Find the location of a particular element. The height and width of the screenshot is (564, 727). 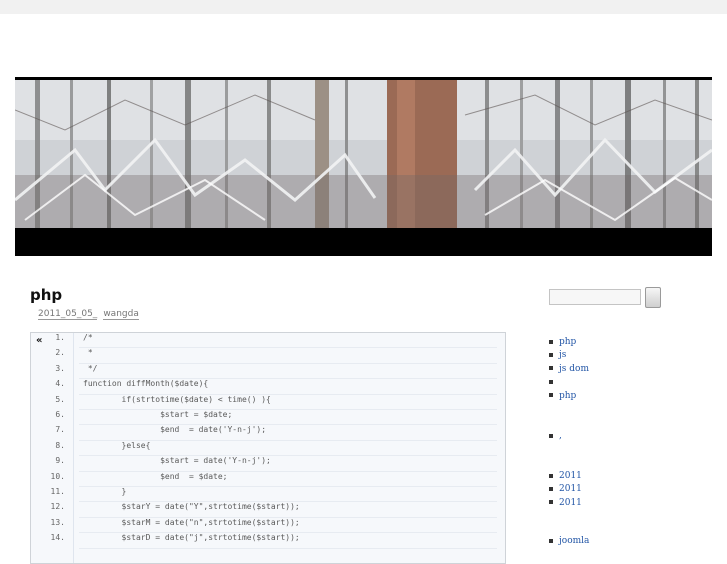

code-line: 10. $end = $date; is located at coordinates (268, 479).